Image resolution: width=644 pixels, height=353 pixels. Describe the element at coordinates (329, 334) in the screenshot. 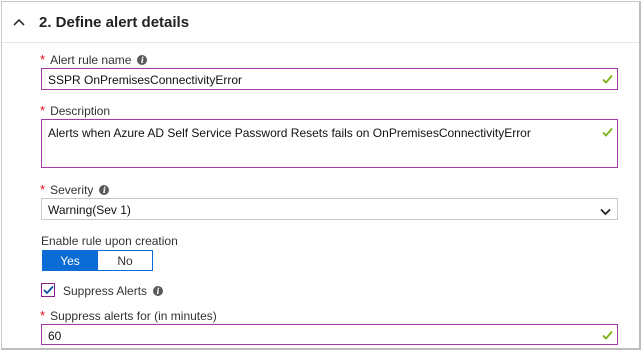

I see `suppress-for-input: 60` at that location.